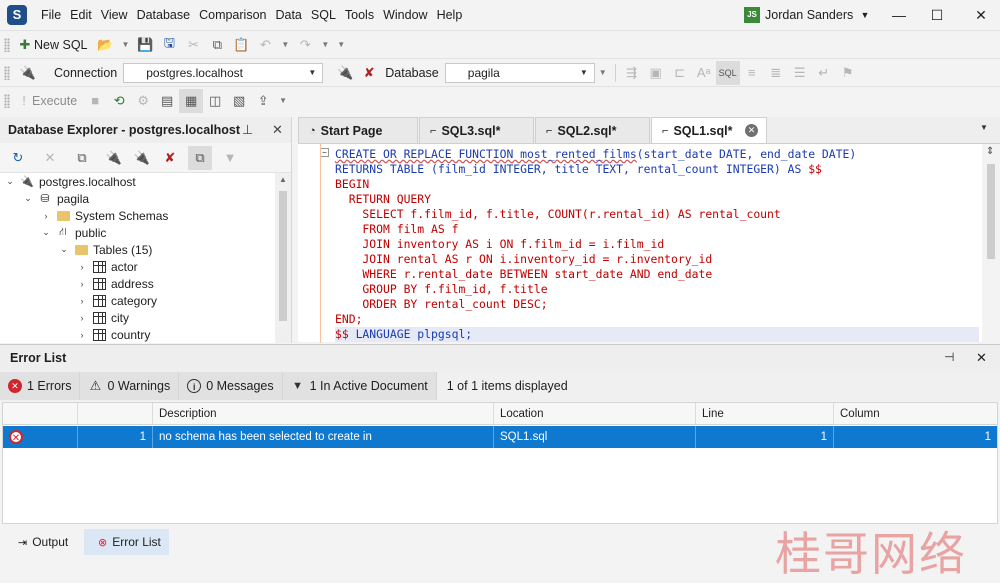 The width and height of the screenshot is (1000, 583). What do you see at coordinates (138, 181) in the screenshot?
I see `tree-node-server: ⌄ 🔌 postgres.localhost` at bounding box center [138, 181].